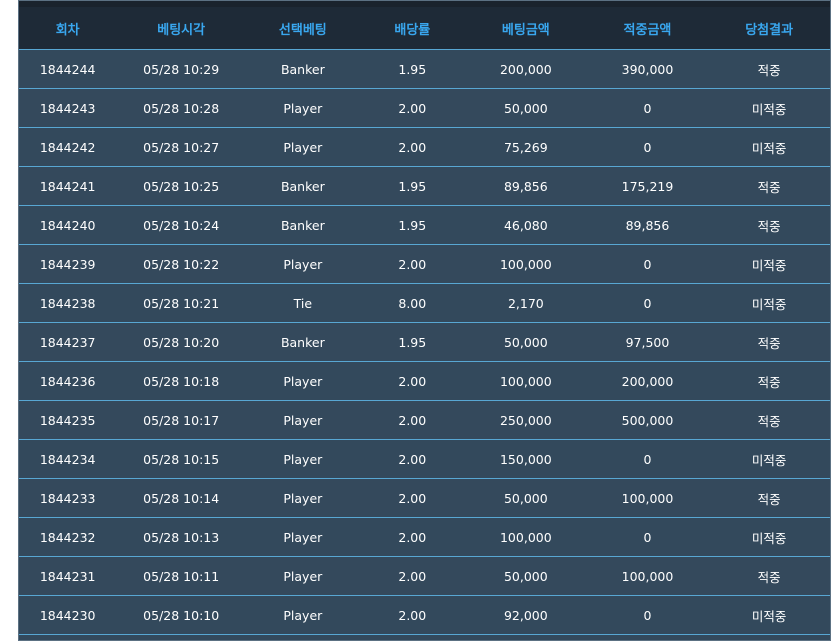  What do you see at coordinates (647, 498) in the screenshot?
I see `cell-payout: 100,000` at bounding box center [647, 498].